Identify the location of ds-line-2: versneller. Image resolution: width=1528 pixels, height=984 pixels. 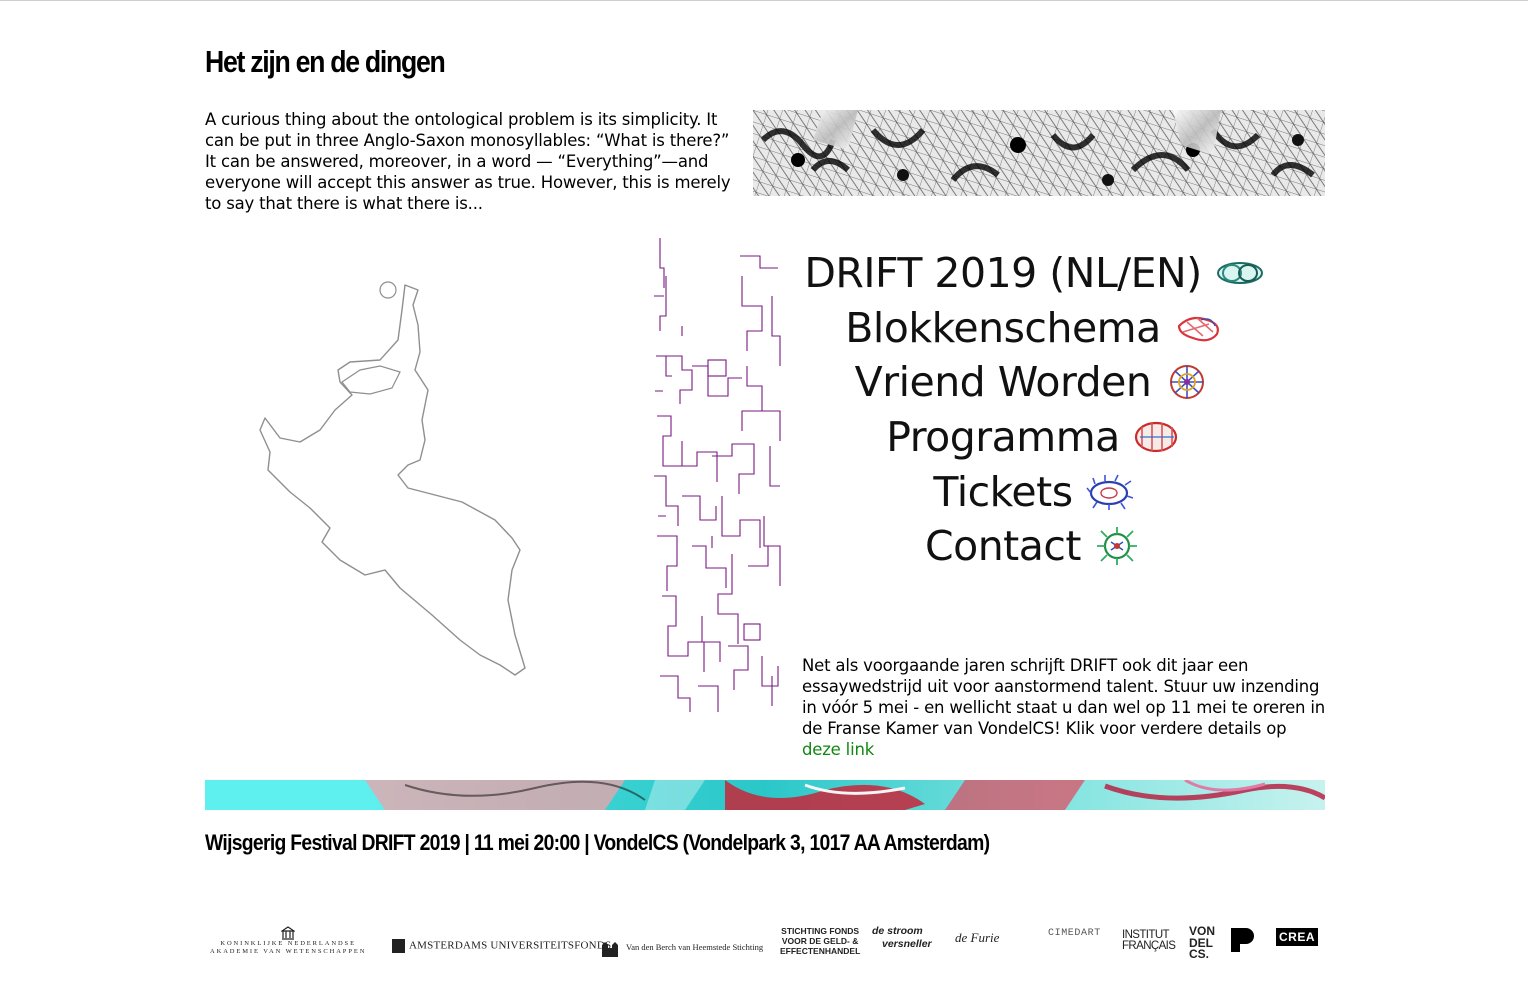
(907, 944).